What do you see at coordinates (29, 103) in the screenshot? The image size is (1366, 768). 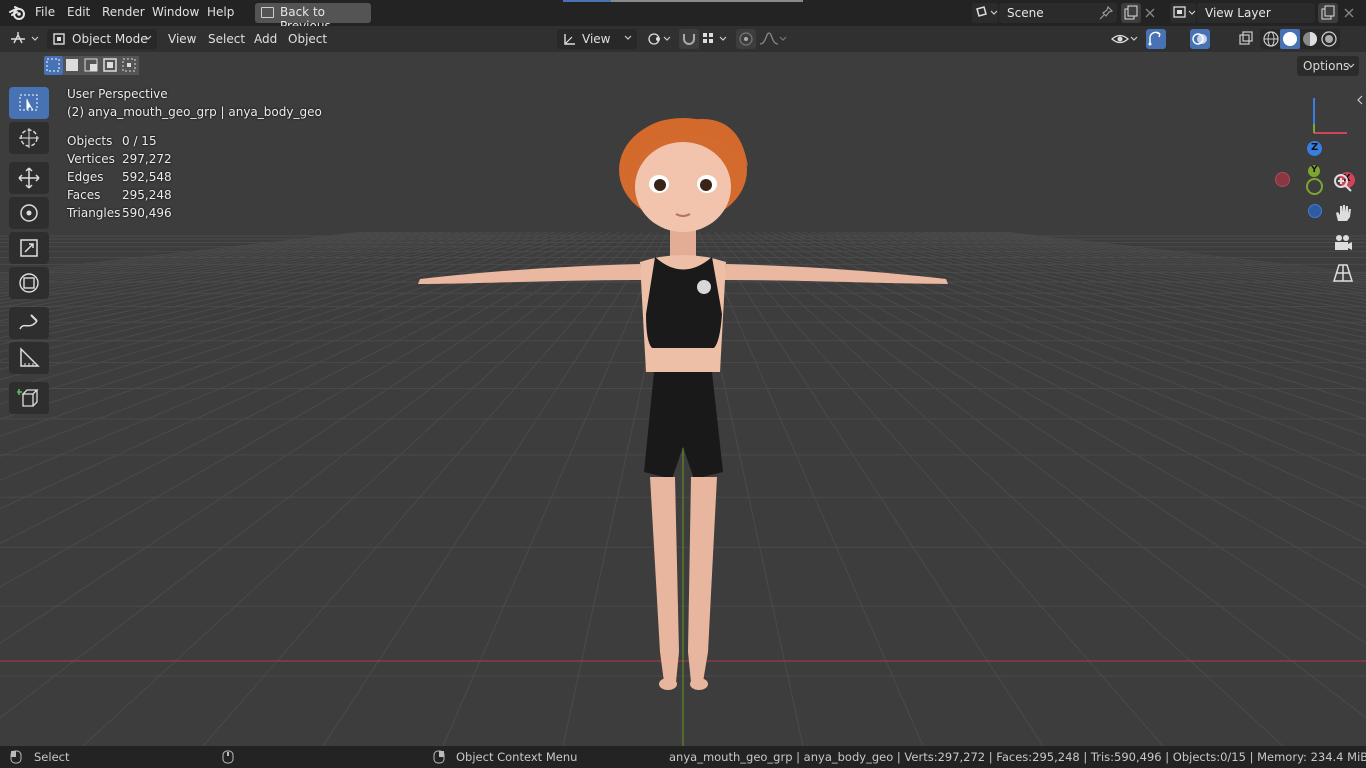 I see `select-box-tool` at bounding box center [29, 103].